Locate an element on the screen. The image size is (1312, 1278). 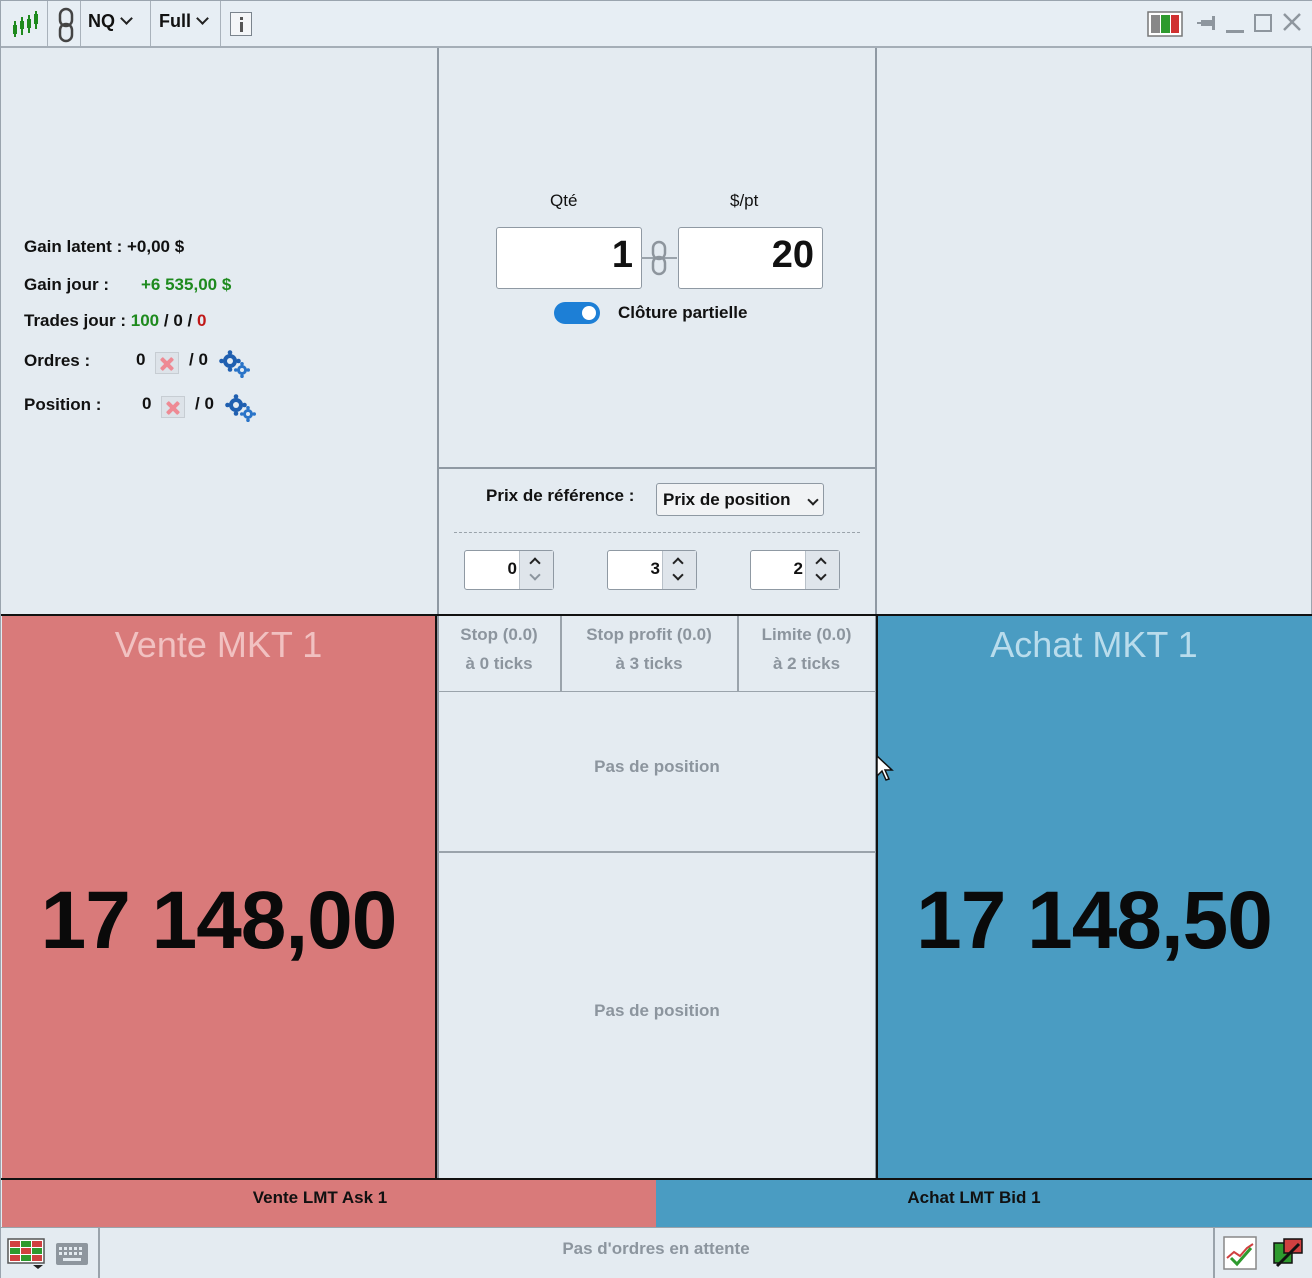
info-icon is located at coordinates (241, 24).